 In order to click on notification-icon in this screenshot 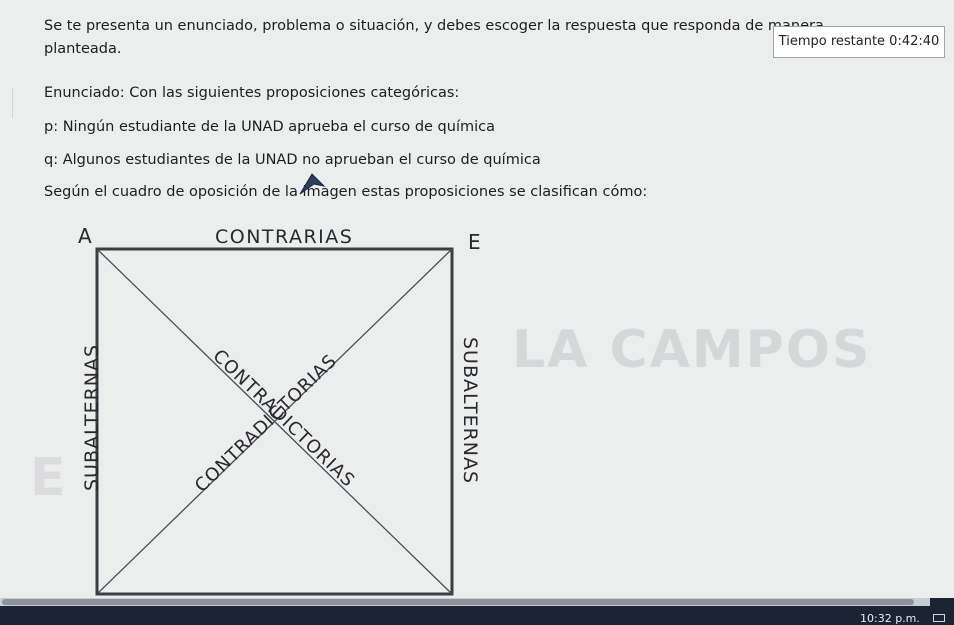, I will do `click(939, 618)`.